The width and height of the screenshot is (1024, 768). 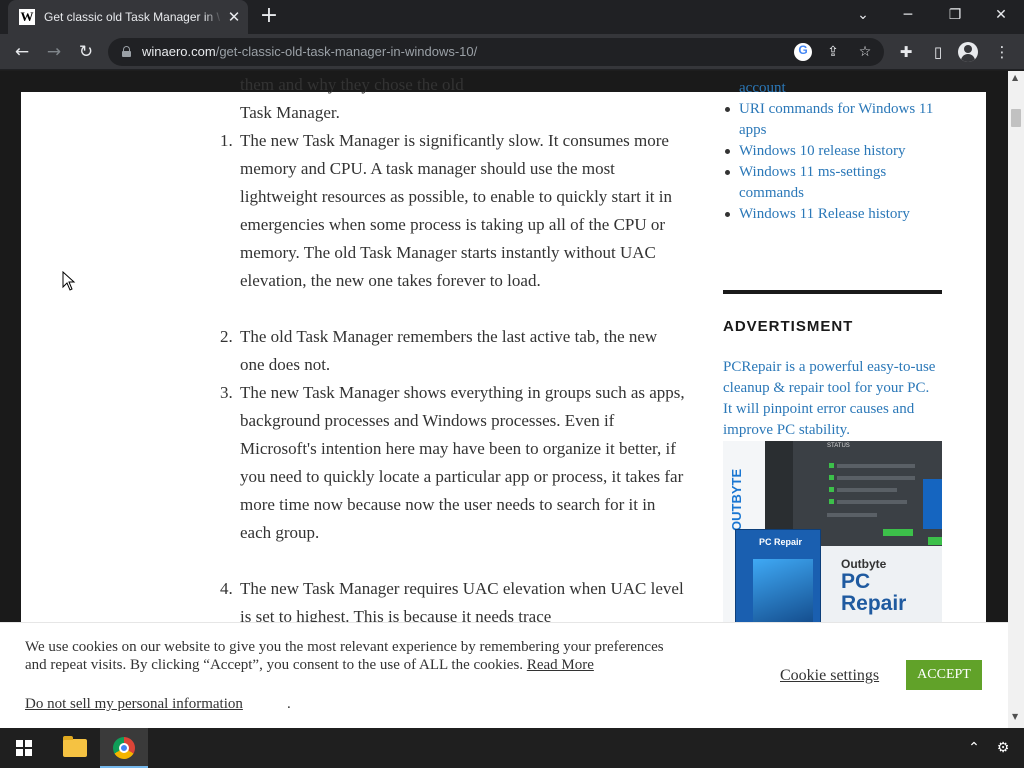 I want to click on page-scrollbar: ▲ ▼, so click(x=1016, y=399).